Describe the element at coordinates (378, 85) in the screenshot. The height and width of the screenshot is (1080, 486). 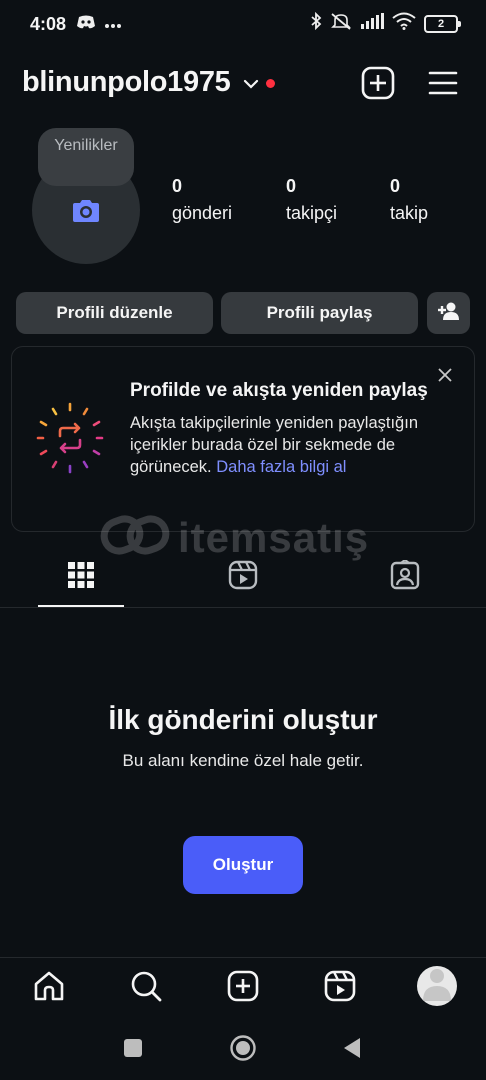
I see `new-post-icon` at that location.